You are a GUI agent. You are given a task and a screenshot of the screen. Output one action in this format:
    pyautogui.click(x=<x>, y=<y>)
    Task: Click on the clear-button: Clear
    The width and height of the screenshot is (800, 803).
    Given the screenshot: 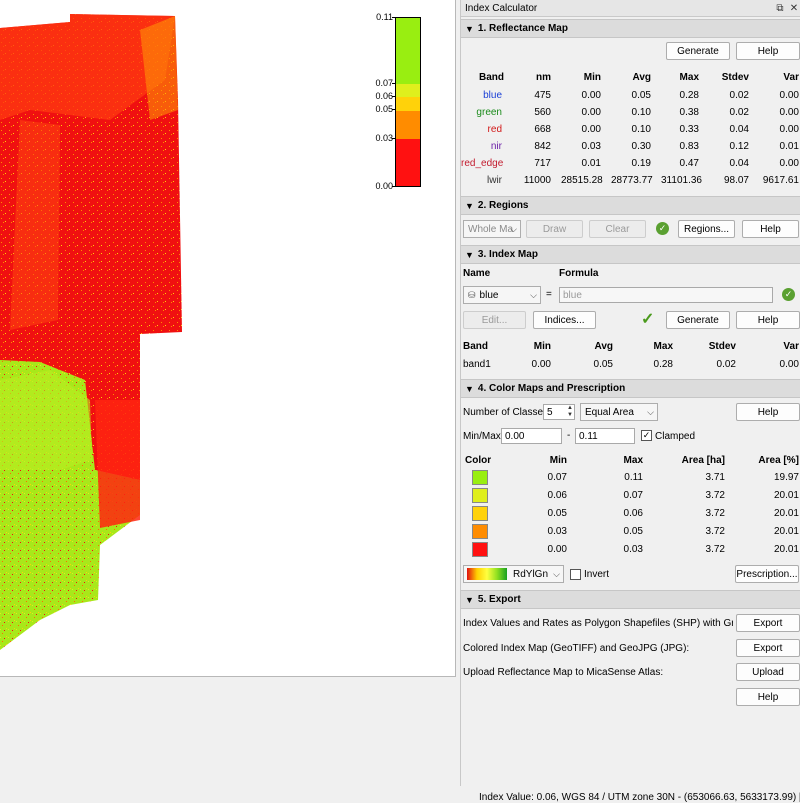 What is the action you would take?
    pyautogui.click(x=617, y=229)
    